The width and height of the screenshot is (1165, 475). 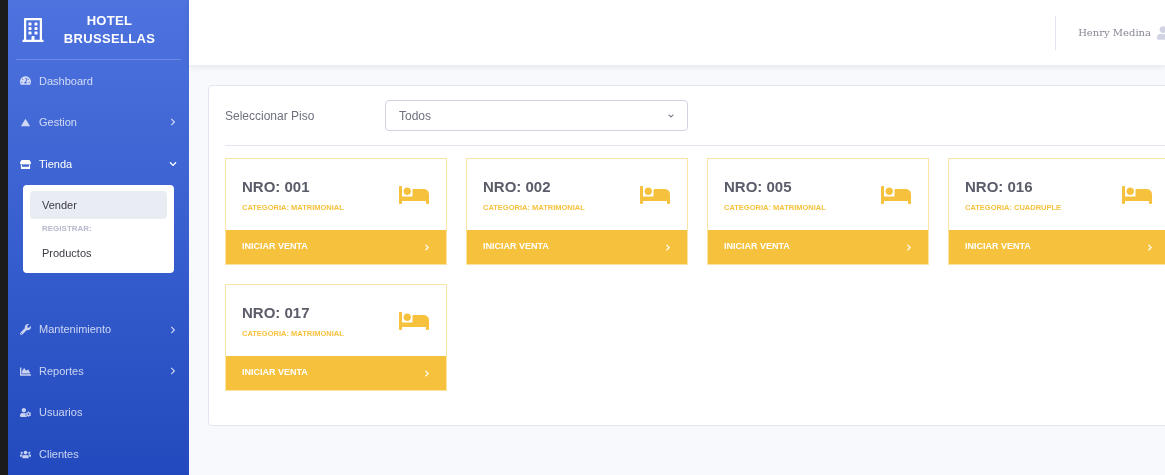 What do you see at coordinates (999, 187) in the screenshot?
I see `room-number: NRO: 016` at bounding box center [999, 187].